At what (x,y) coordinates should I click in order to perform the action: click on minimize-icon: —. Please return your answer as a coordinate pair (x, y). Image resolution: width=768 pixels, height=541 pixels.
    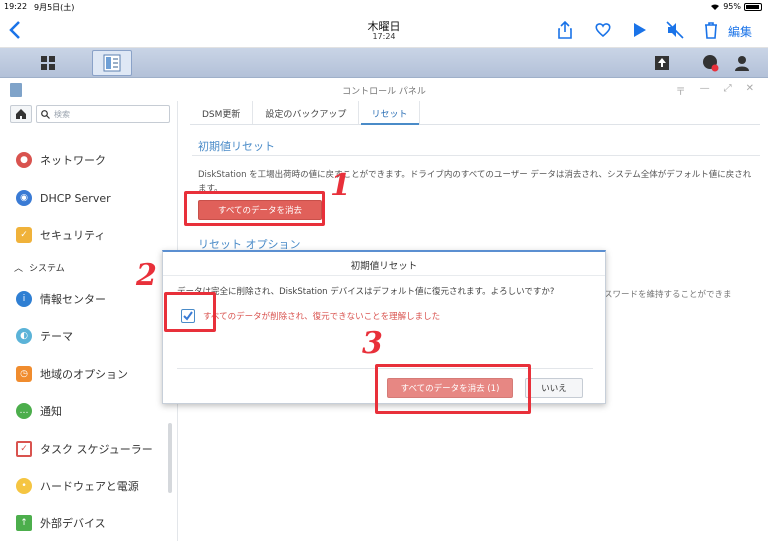
    Looking at the image, I should click on (705, 90).